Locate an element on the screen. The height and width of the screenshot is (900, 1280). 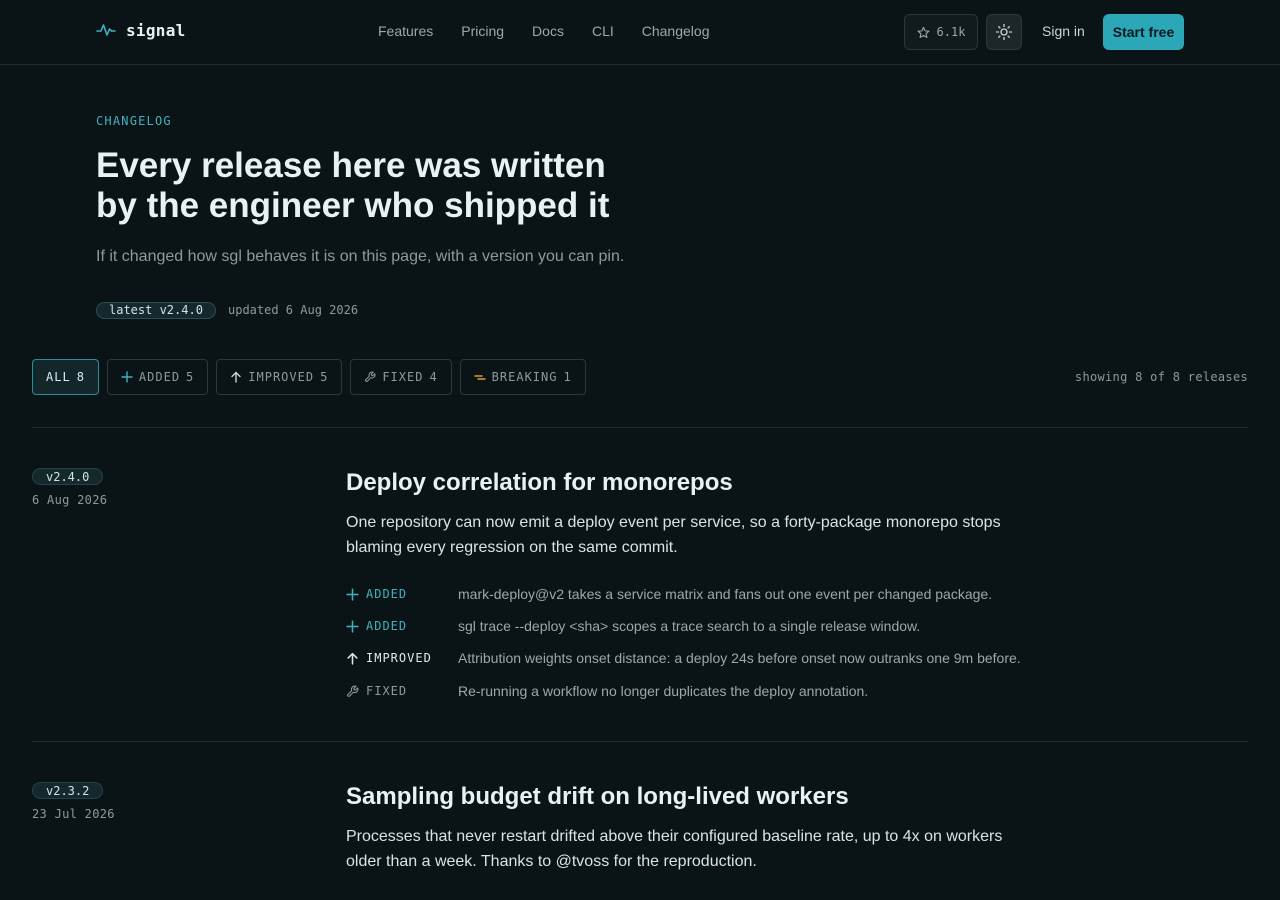
change-type: FIXED is located at coordinates (387, 691).